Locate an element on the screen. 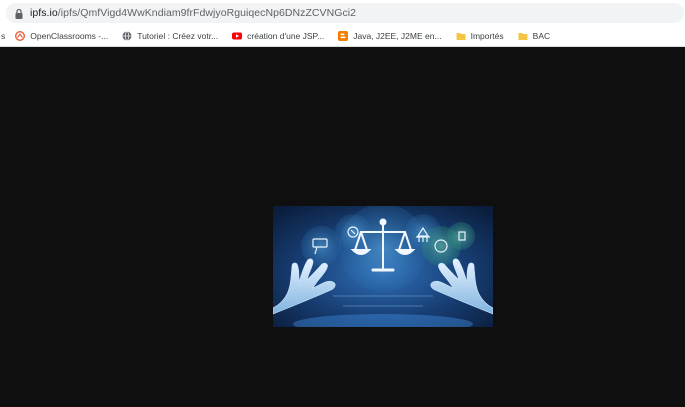 The height and width of the screenshot is (407, 685). lock-icon is located at coordinates (19, 13).